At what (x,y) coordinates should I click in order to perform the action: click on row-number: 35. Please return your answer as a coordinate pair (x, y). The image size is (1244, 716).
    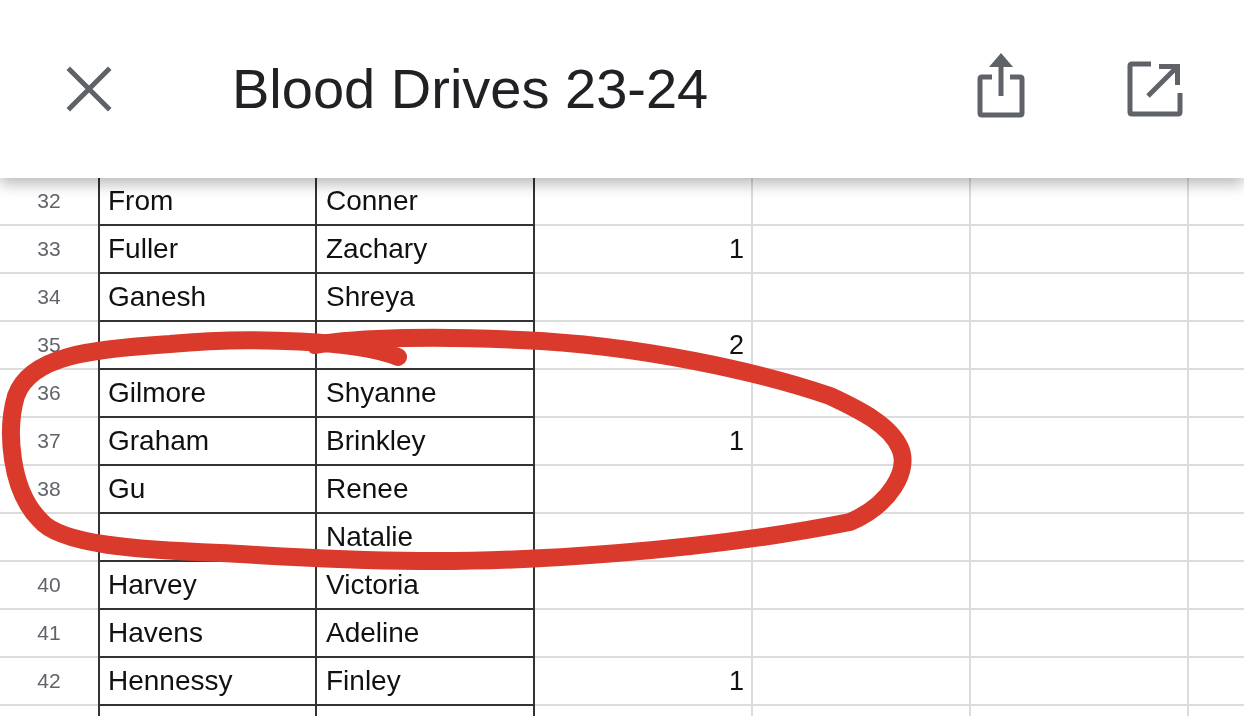
    Looking at the image, I should click on (49, 345).